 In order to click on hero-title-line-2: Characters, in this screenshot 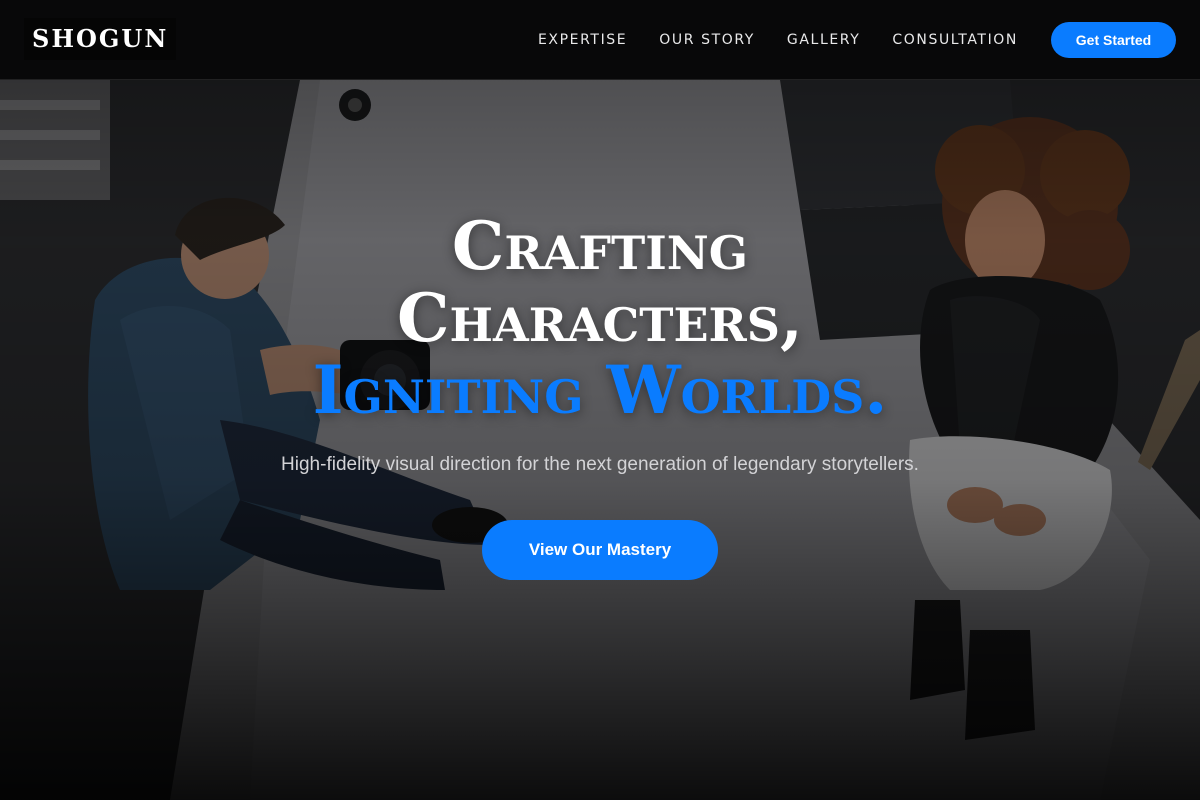, I will do `click(600, 318)`.